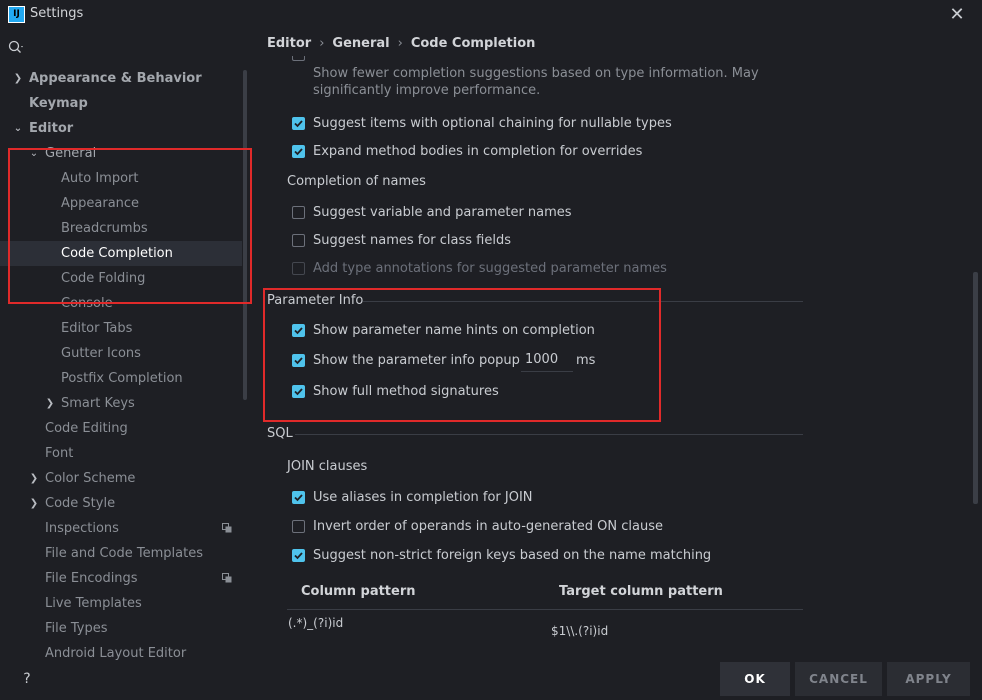 The width and height of the screenshot is (982, 700). I want to click on sidebar-item-label: Android Layout Editor, so click(116, 653).